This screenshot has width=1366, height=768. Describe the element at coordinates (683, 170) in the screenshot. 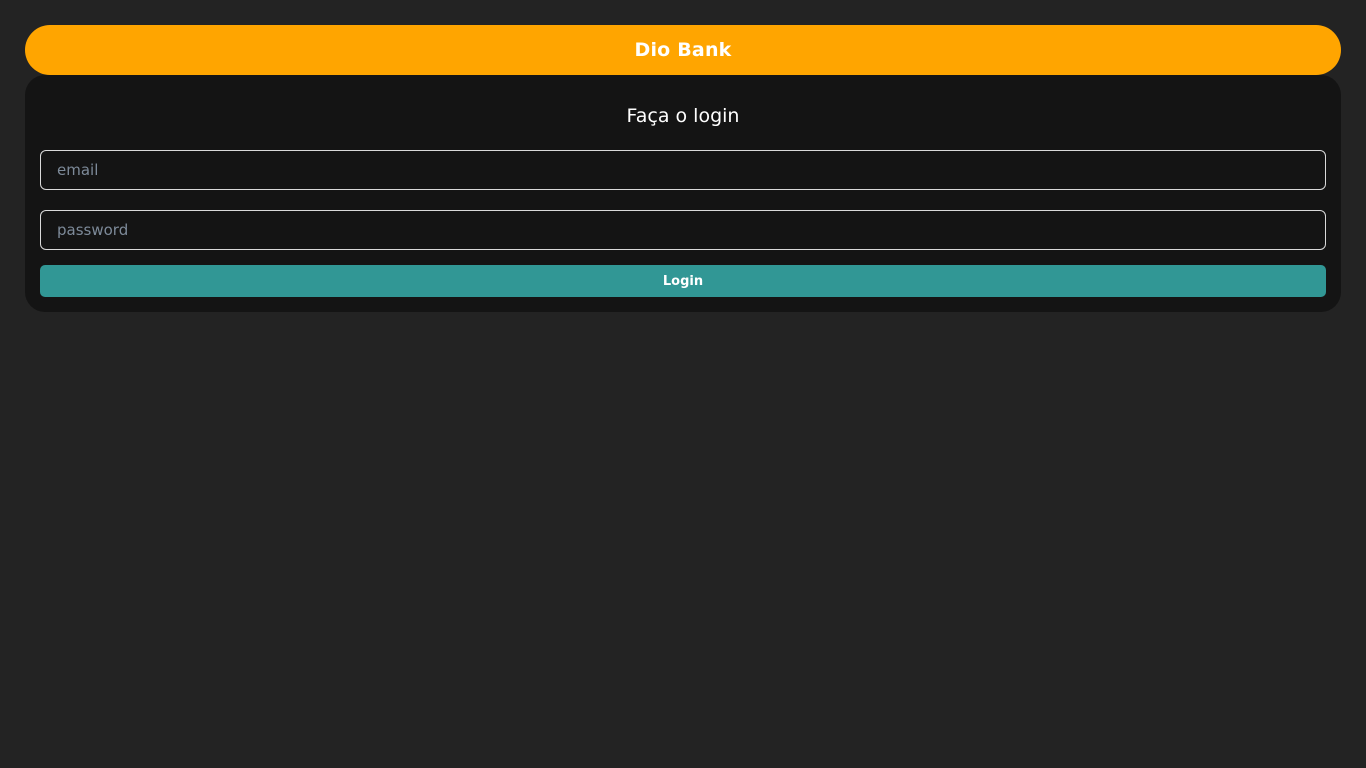

I see `email-field` at that location.